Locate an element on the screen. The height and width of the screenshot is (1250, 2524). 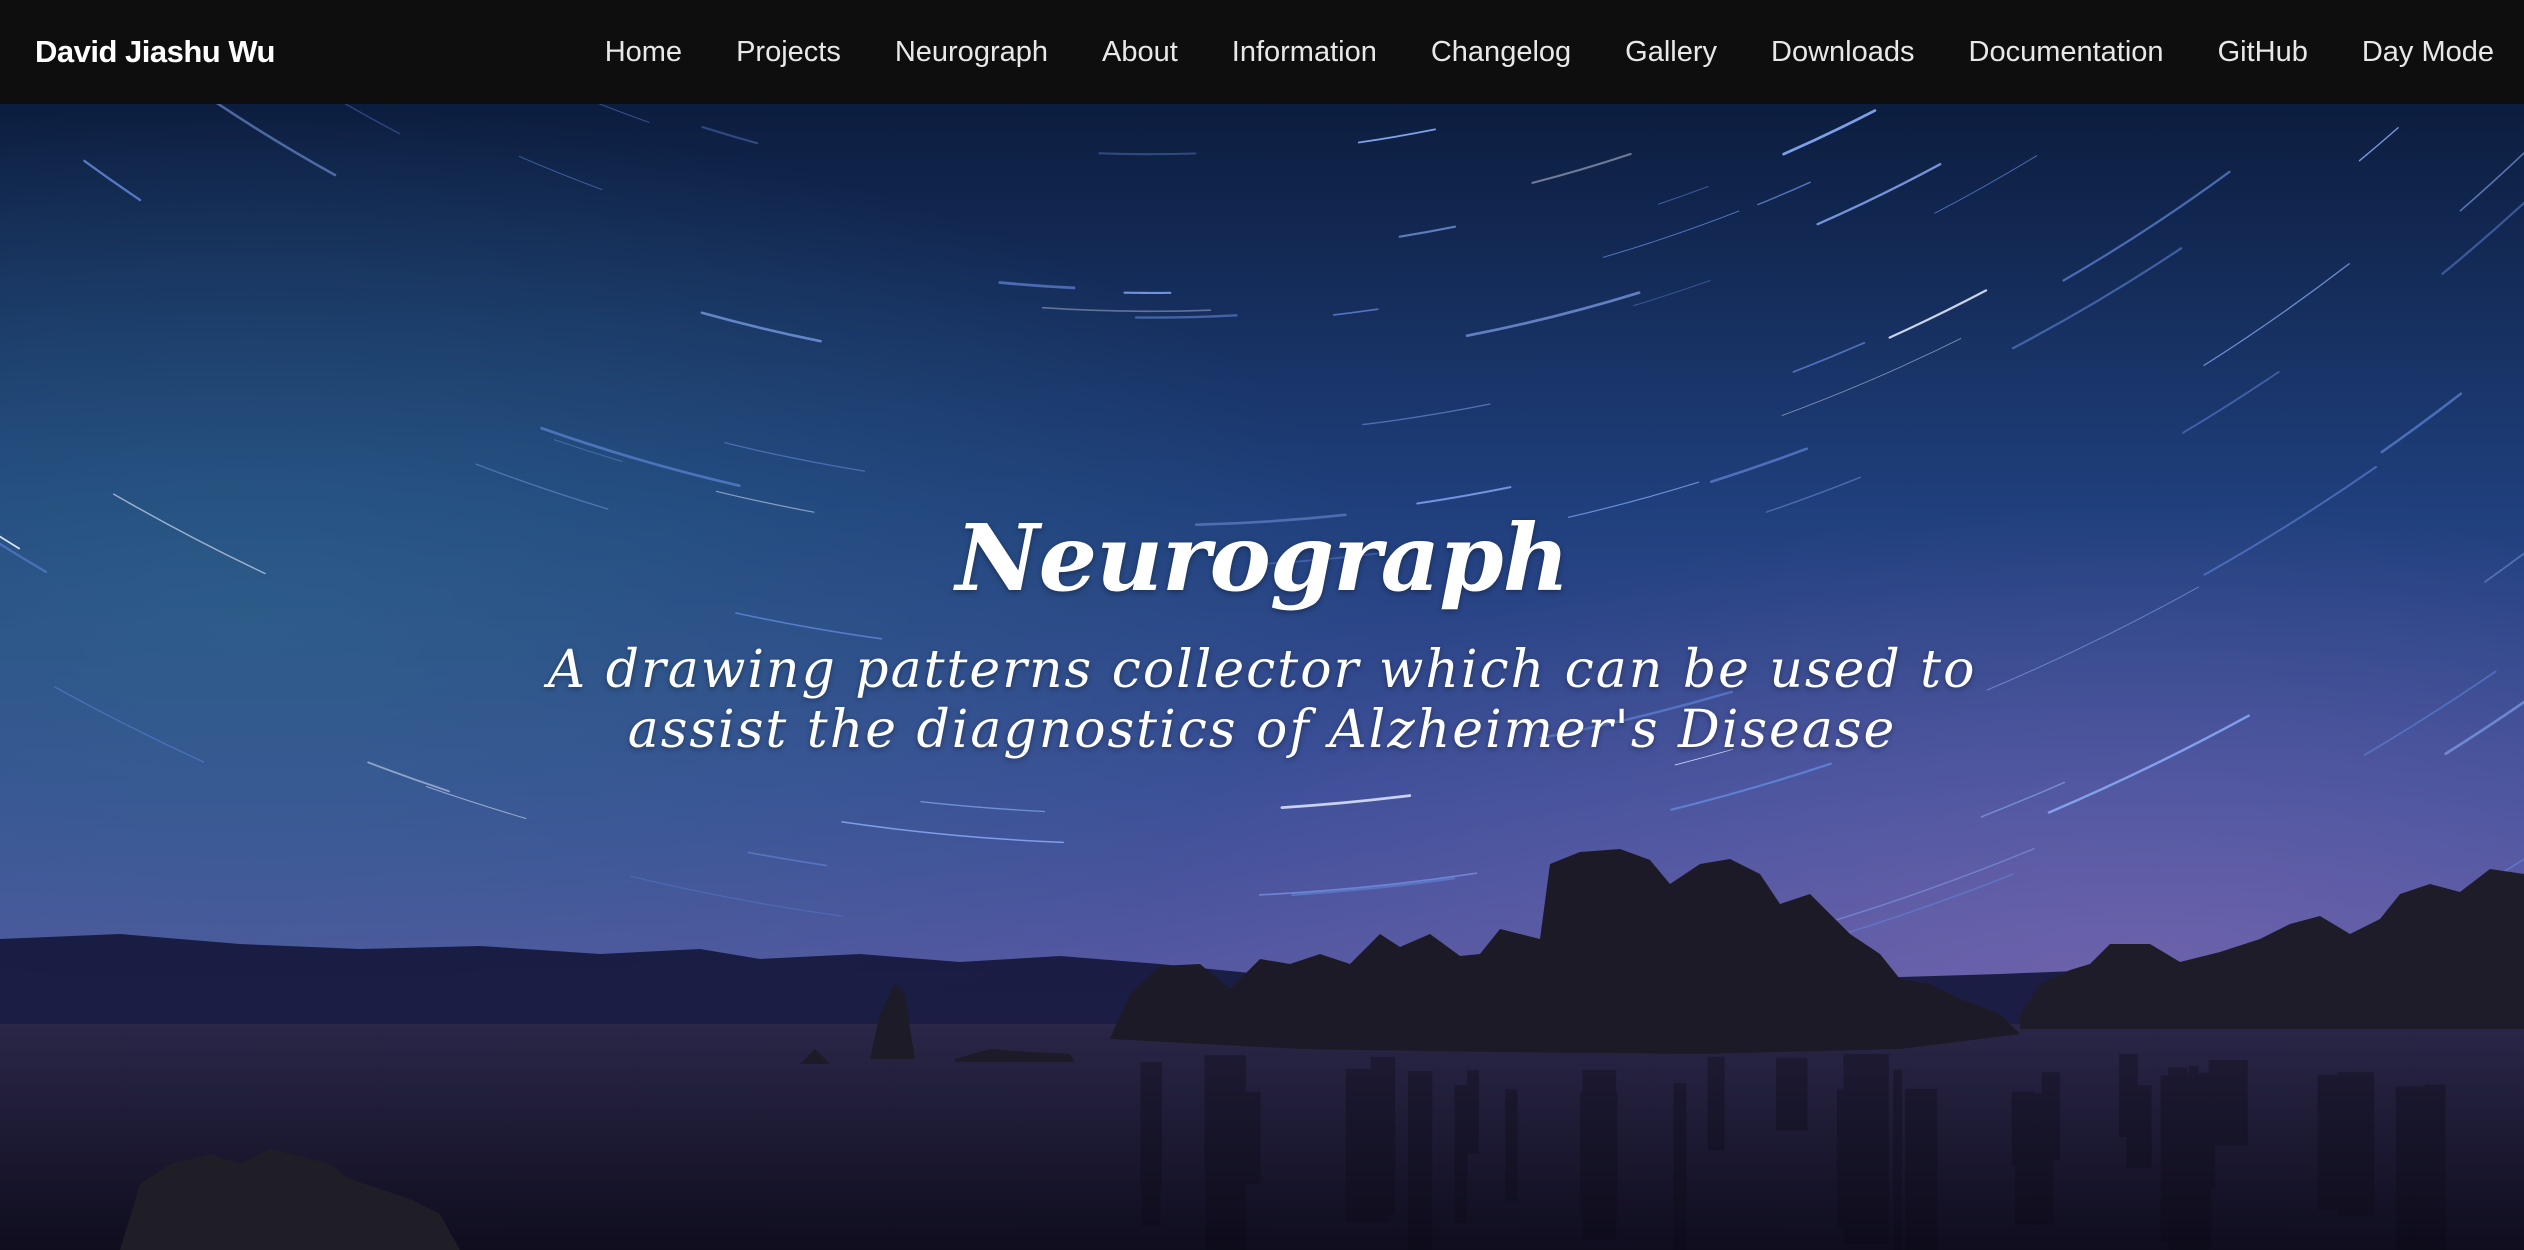
nav-home: Home is located at coordinates (643, 52).